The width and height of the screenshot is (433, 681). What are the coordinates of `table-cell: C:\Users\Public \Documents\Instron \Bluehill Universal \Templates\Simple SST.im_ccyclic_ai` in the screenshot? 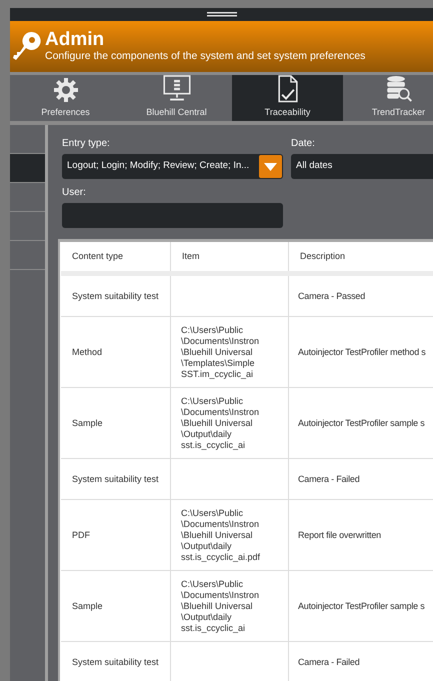 It's located at (220, 352).